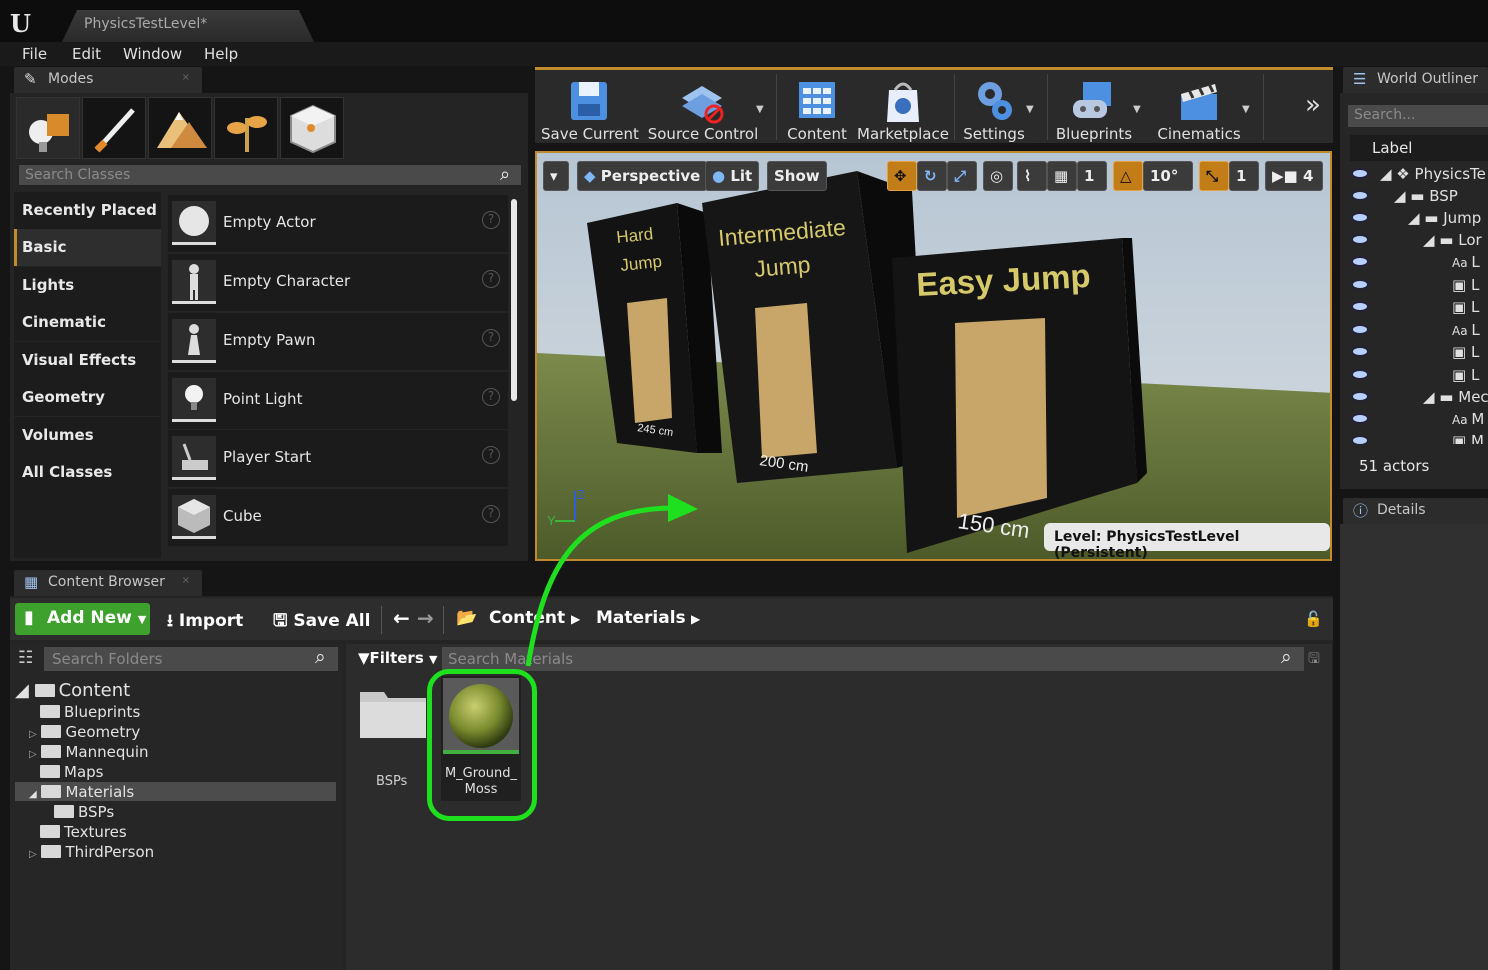 This screenshot has width=1488, height=970. I want to click on category-cinematic: Cinematic, so click(87, 322).